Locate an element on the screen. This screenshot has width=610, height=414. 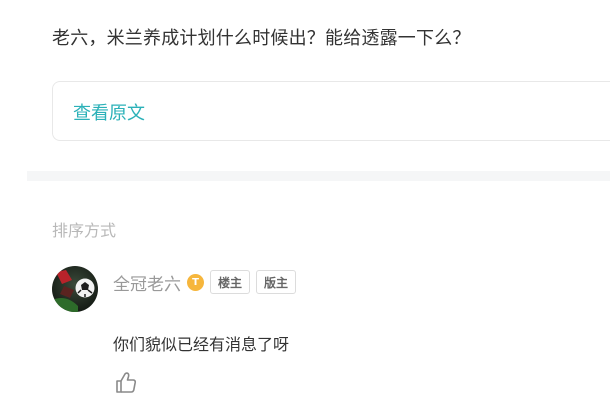
like-button is located at coordinates (126, 383).